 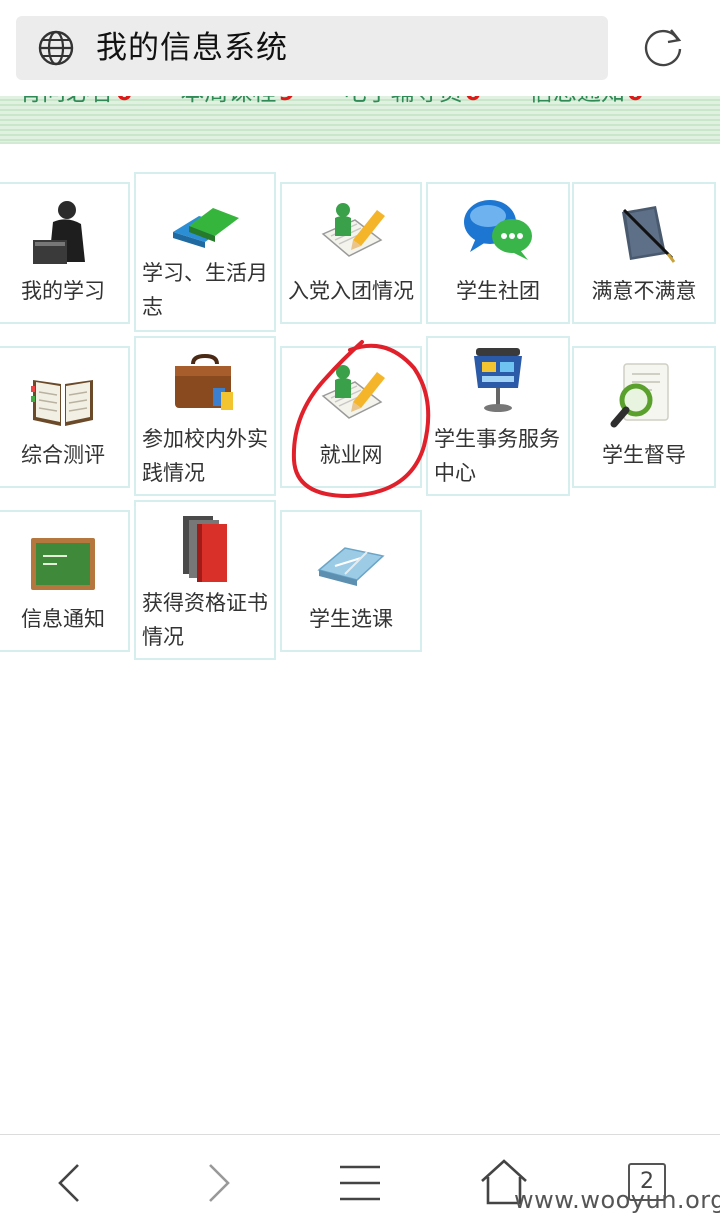 I want to click on menu-icon, so click(x=360, y=1183).